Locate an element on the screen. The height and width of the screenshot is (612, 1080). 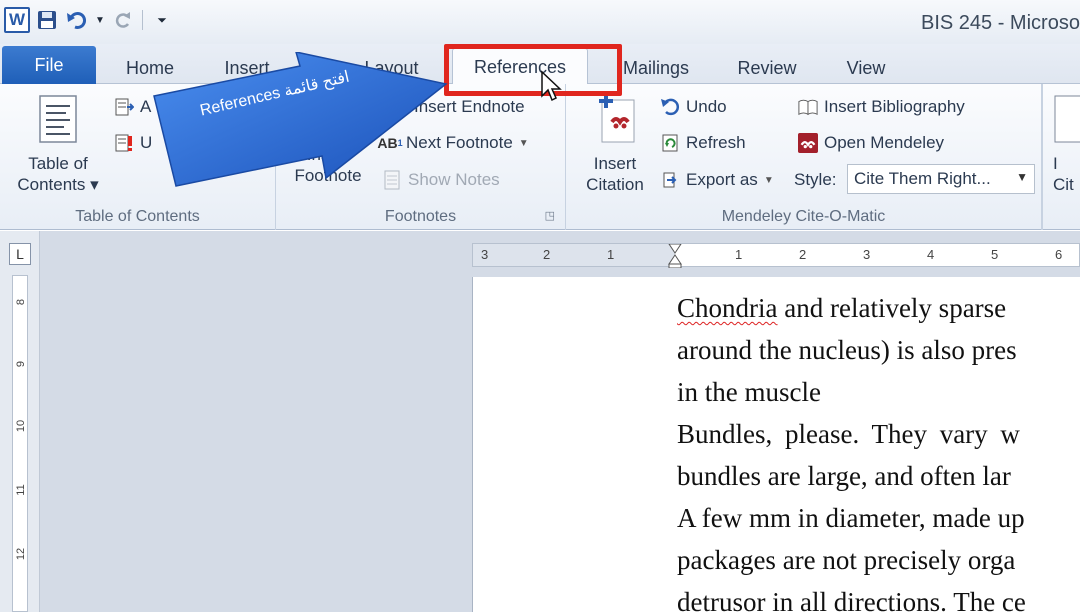
open-mendeley-button: Open Mendeley is located at coordinates (871, 143).